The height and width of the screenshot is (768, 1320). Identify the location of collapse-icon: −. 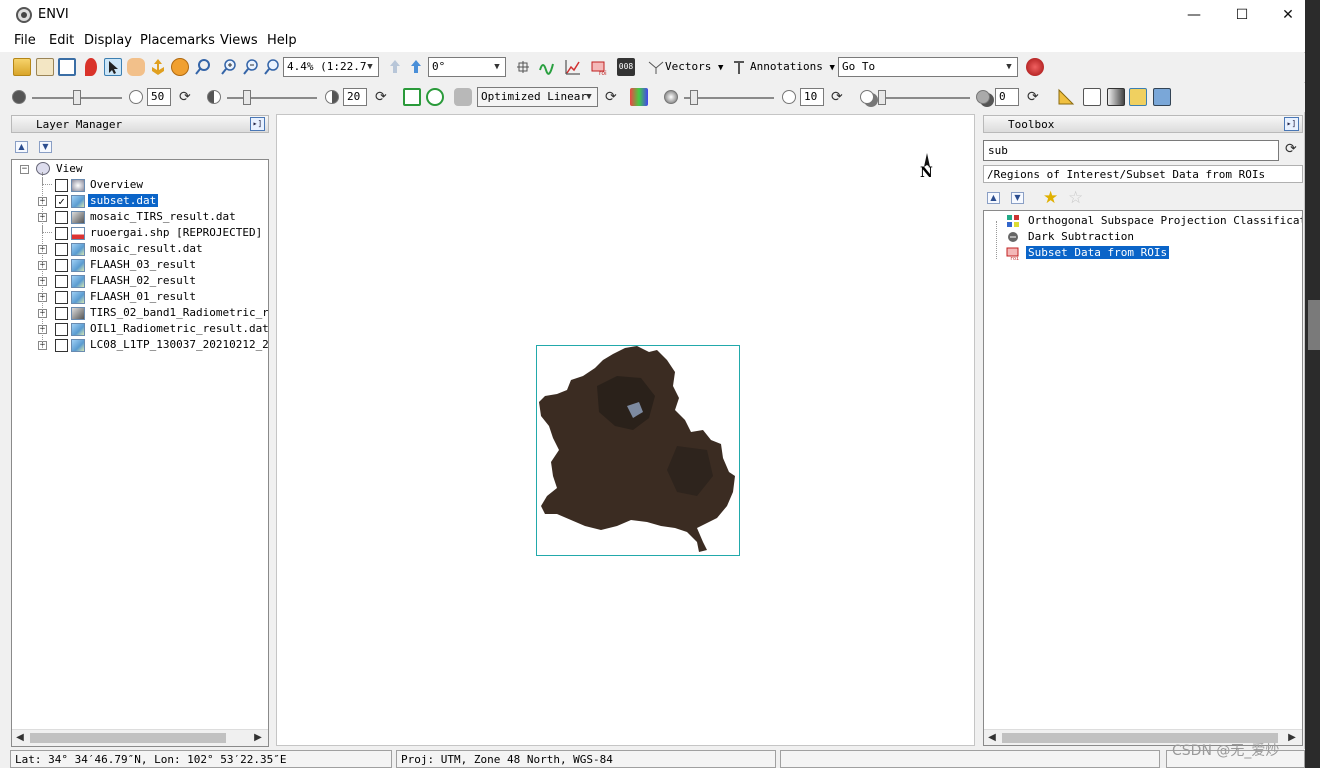
(24, 169).